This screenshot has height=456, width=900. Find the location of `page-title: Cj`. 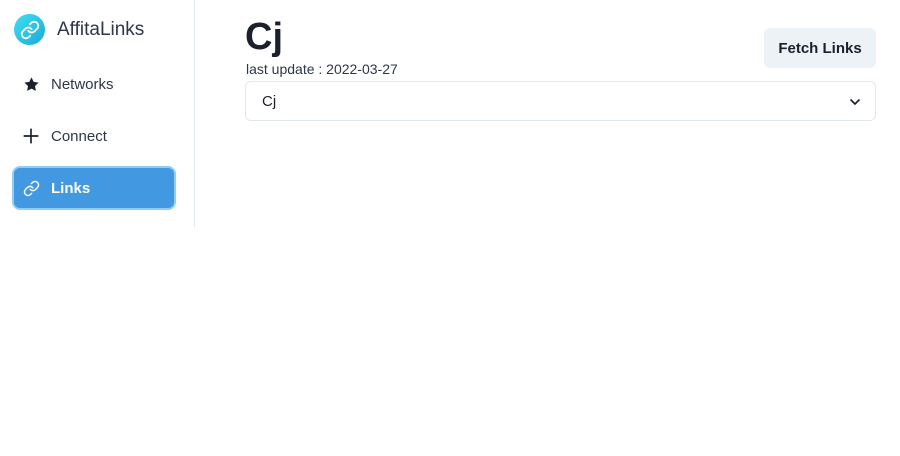

page-title: Cj is located at coordinates (264, 37).